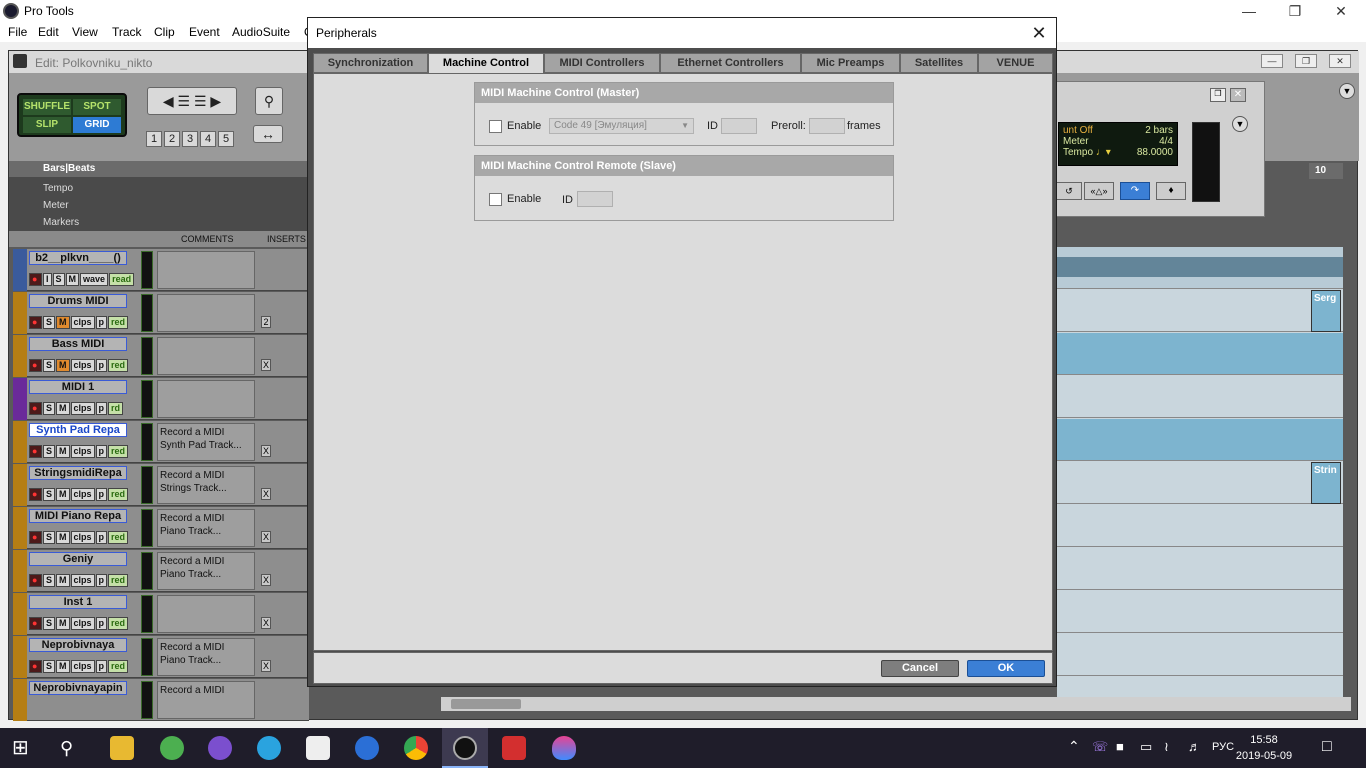 This screenshot has width=1366, height=768. What do you see at coordinates (1341, 11) in the screenshot?
I see `close-window-button: ✕` at bounding box center [1341, 11].